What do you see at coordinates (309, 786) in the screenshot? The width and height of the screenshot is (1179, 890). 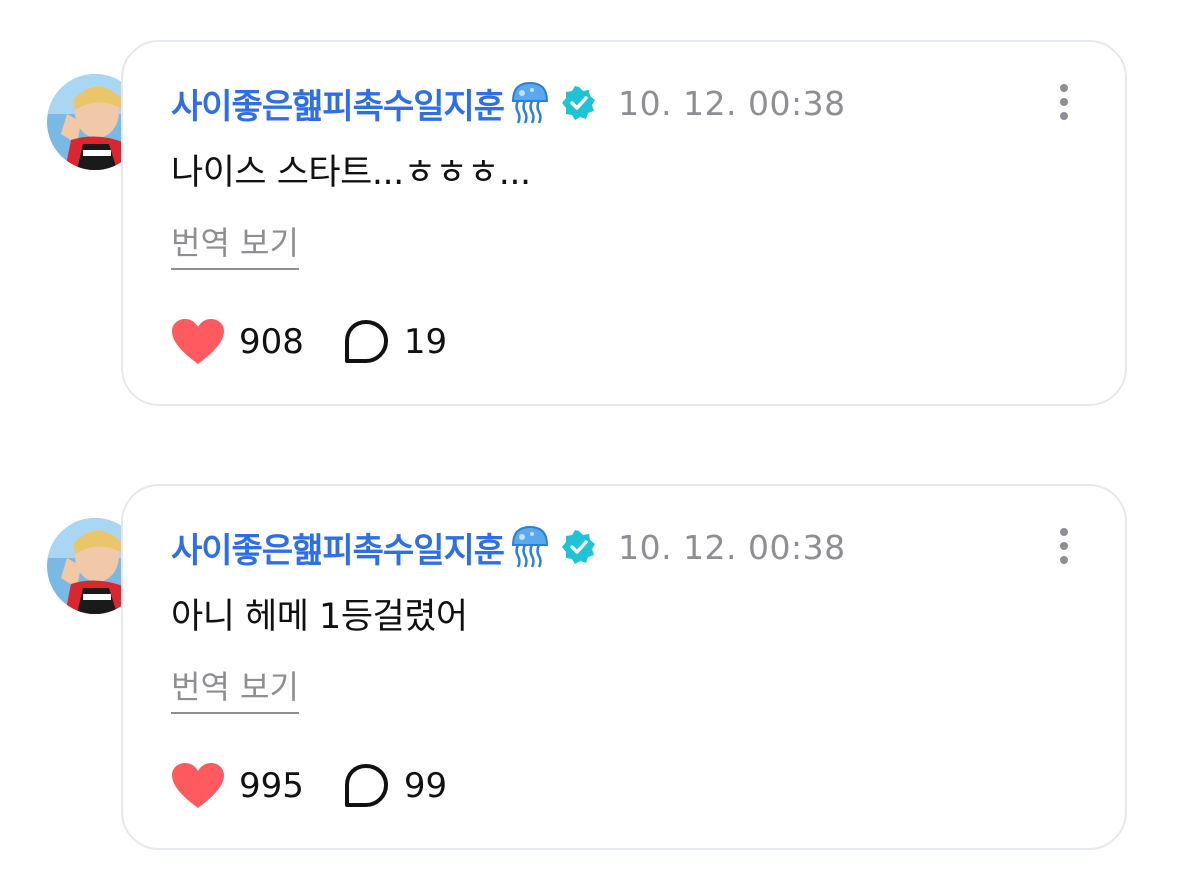 I see `comment-actions: 995 99` at bounding box center [309, 786].